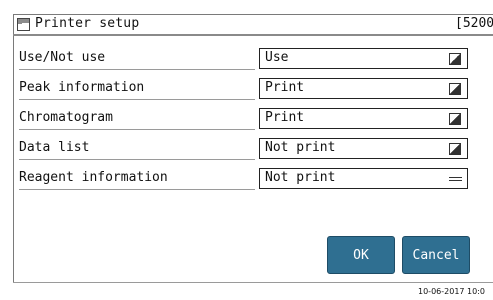 The width and height of the screenshot is (493, 300). Describe the element at coordinates (23, 24) in the screenshot. I see `window-icon` at that location.